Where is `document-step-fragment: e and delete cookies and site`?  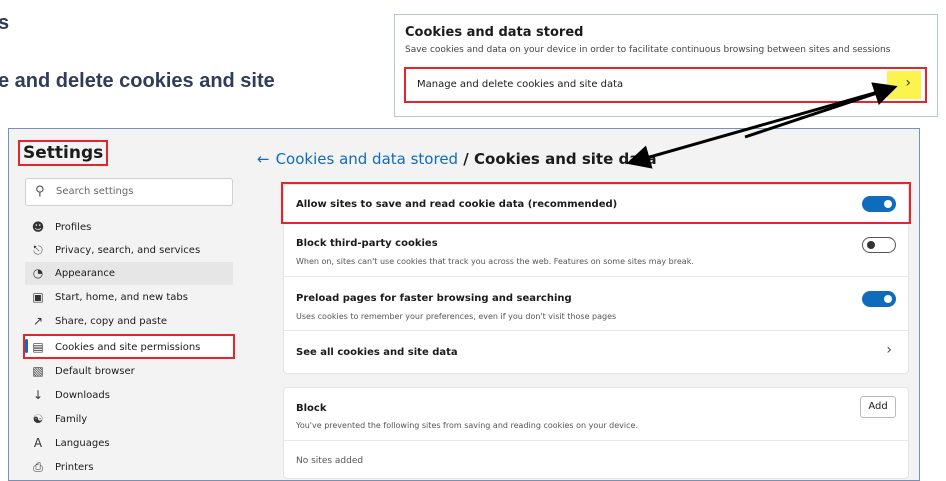
document-step-fragment: e and delete cookies and site is located at coordinates (137, 81).